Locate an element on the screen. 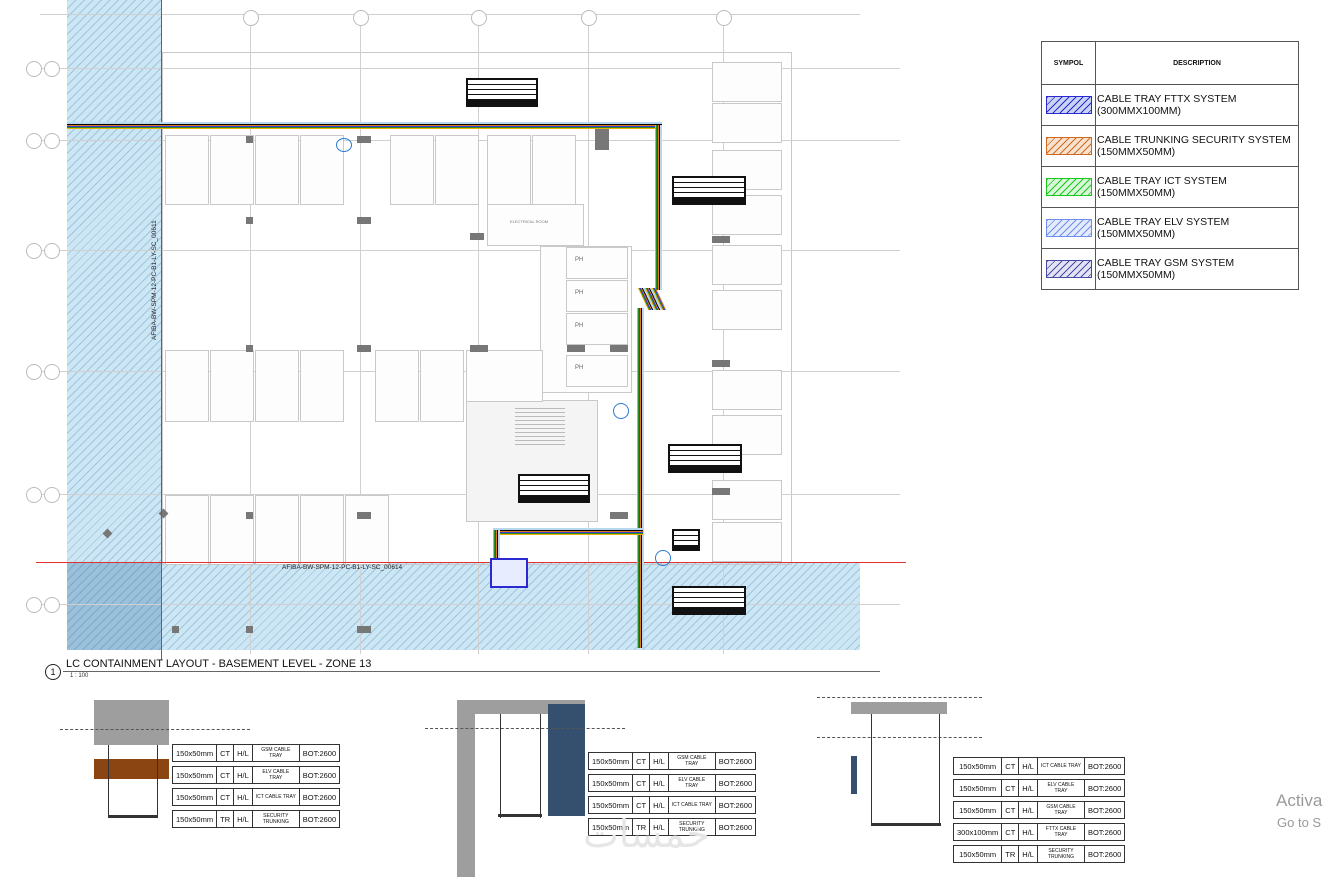 Image resolution: width=1323 pixels, height=877 pixels. watermark-logo: خمسات is located at coordinates (646, 834).